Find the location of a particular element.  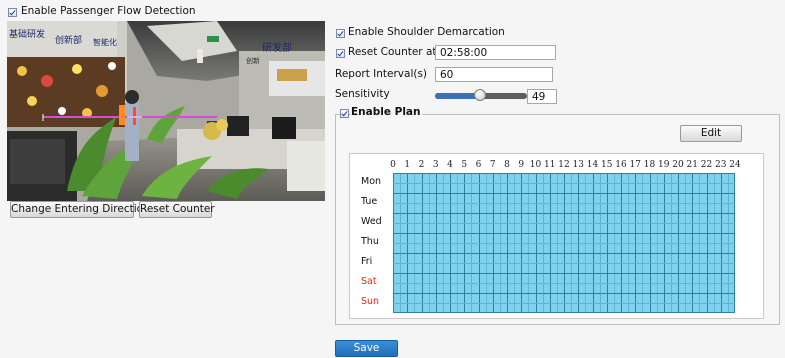

wall-sign-1: 基础研发 is located at coordinates (27, 34).